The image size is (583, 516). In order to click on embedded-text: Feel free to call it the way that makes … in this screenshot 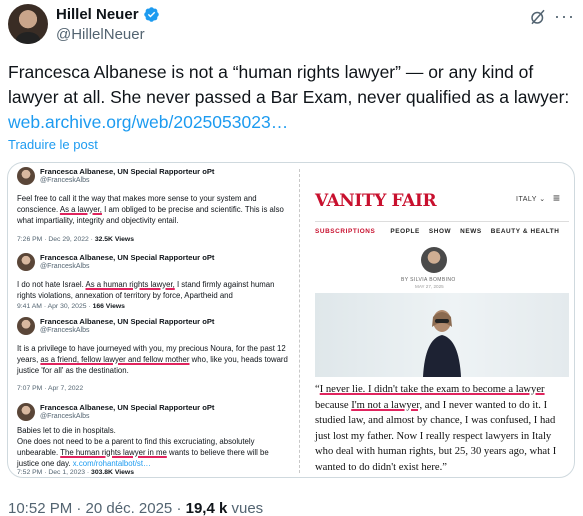, I will do `click(150, 209)`.